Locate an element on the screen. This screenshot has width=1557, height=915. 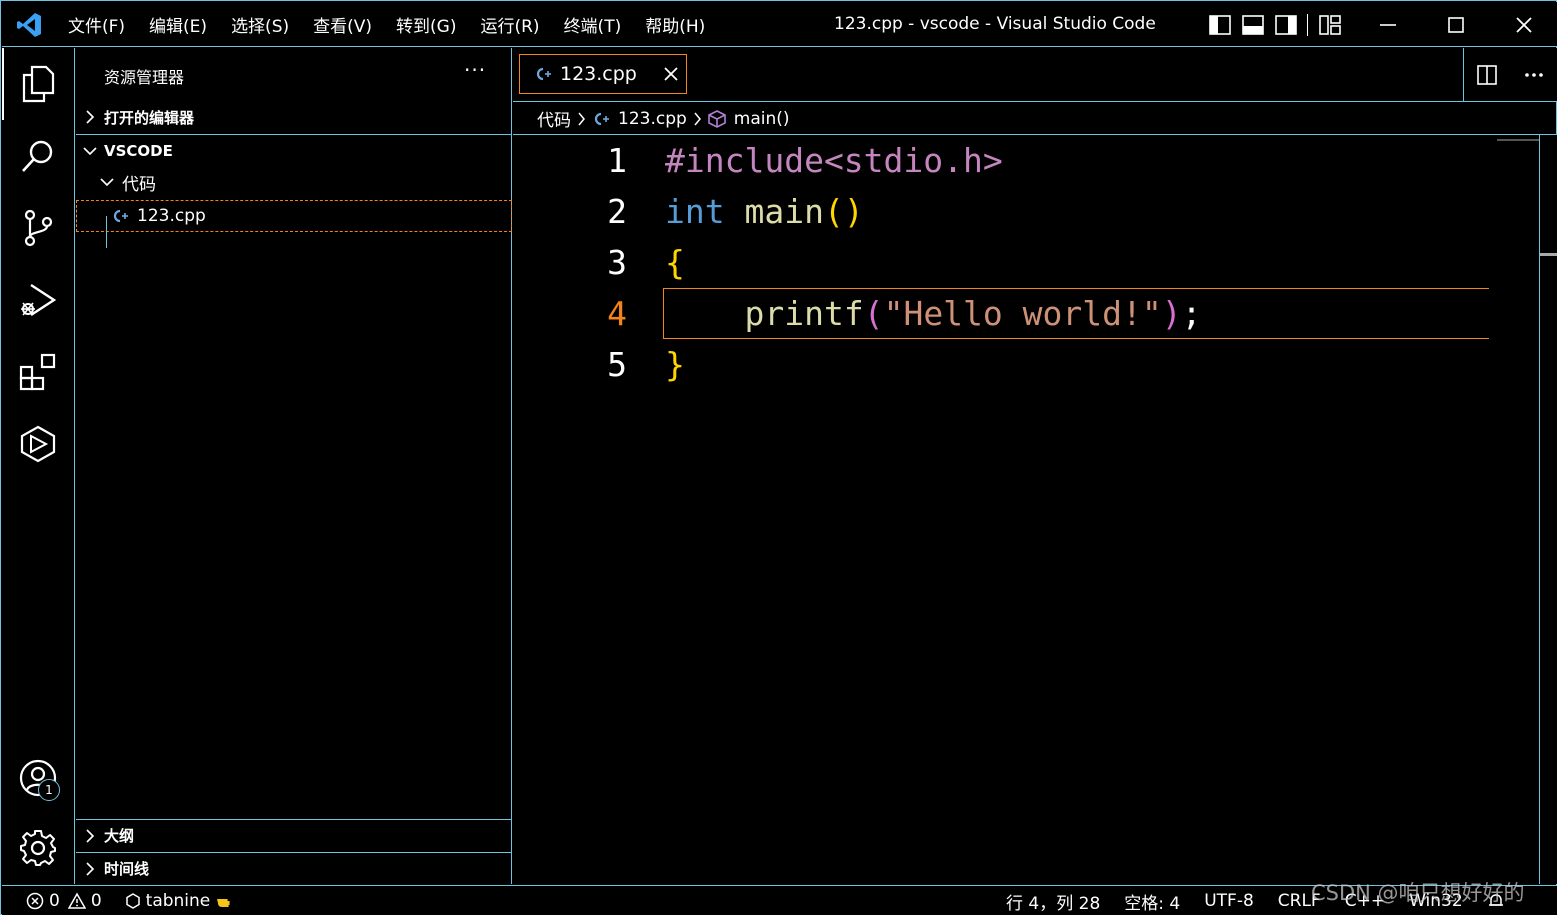
chevron-down-icon is located at coordinates (107, 182).